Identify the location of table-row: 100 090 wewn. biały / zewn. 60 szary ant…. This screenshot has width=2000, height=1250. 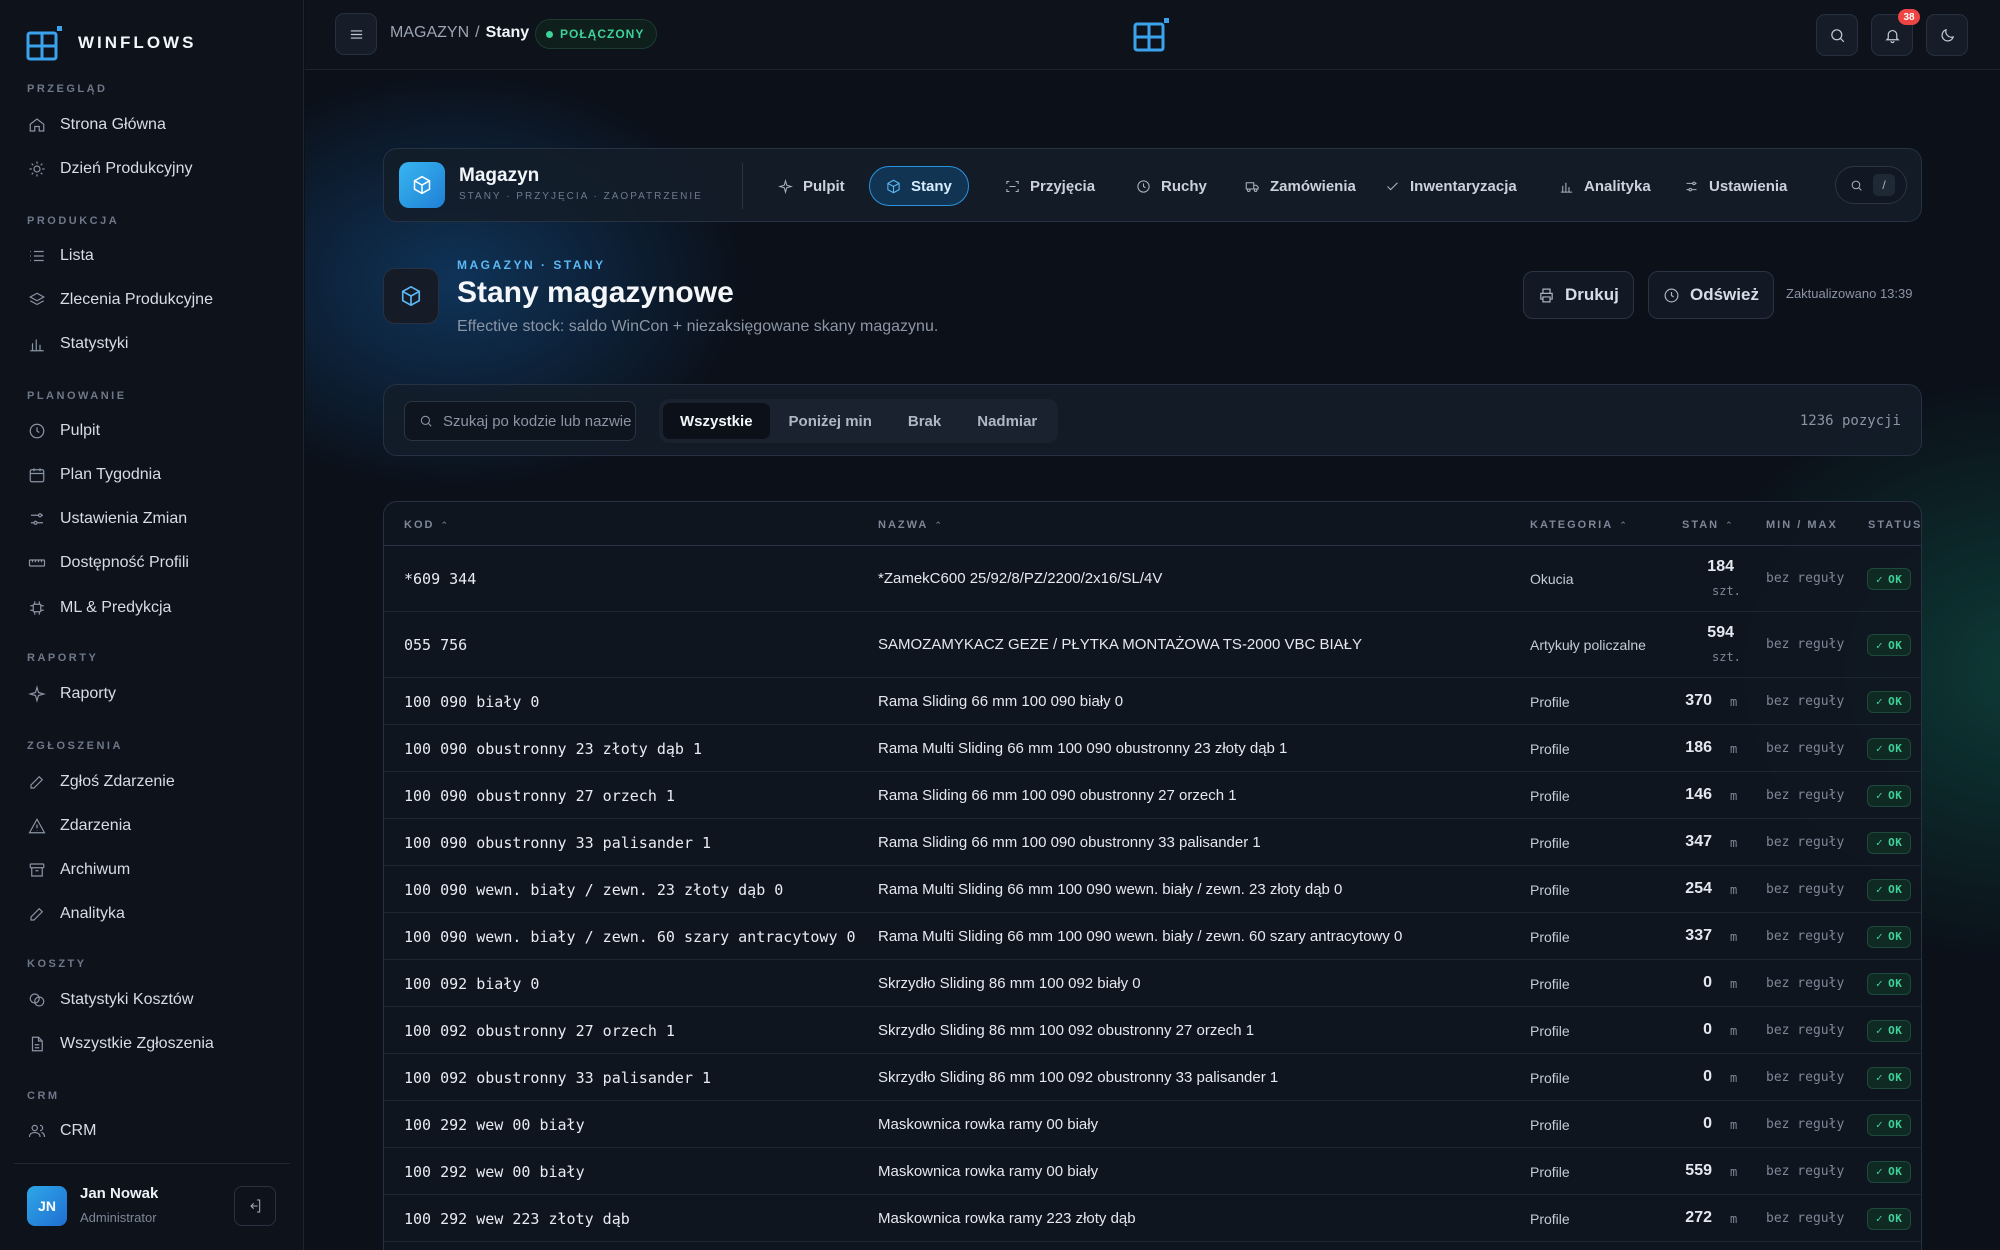
(1152, 936).